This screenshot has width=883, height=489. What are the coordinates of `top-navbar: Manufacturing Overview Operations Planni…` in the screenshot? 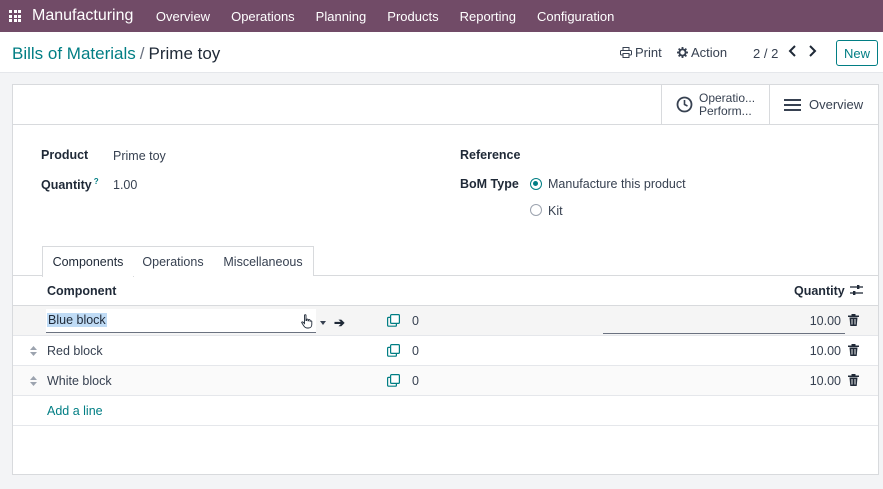 It's located at (441, 16).